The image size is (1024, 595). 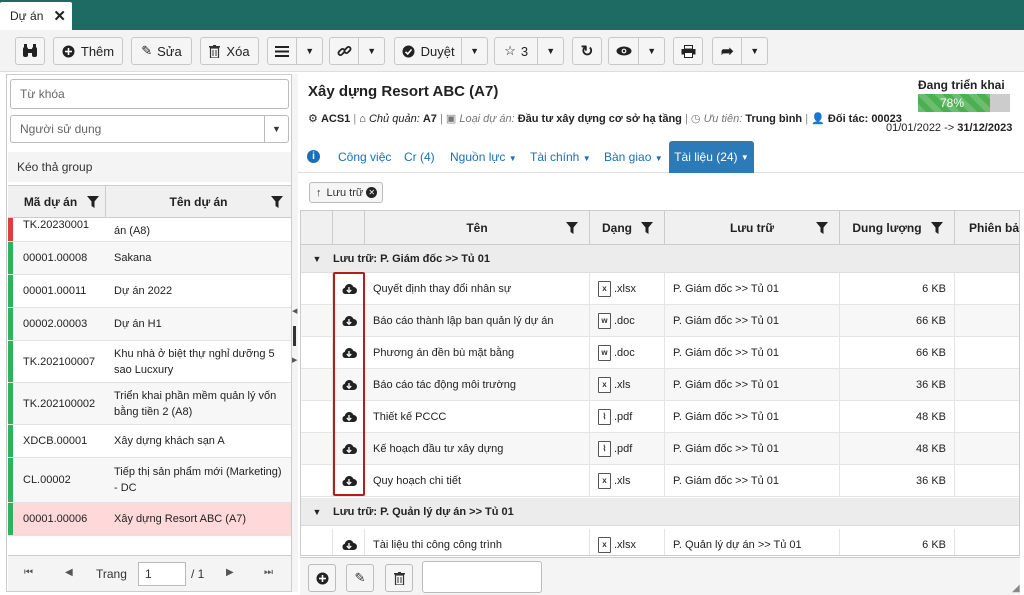 What do you see at coordinates (728, 51) in the screenshot?
I see `share-icon: ➦` at bounding box center [728, 51].